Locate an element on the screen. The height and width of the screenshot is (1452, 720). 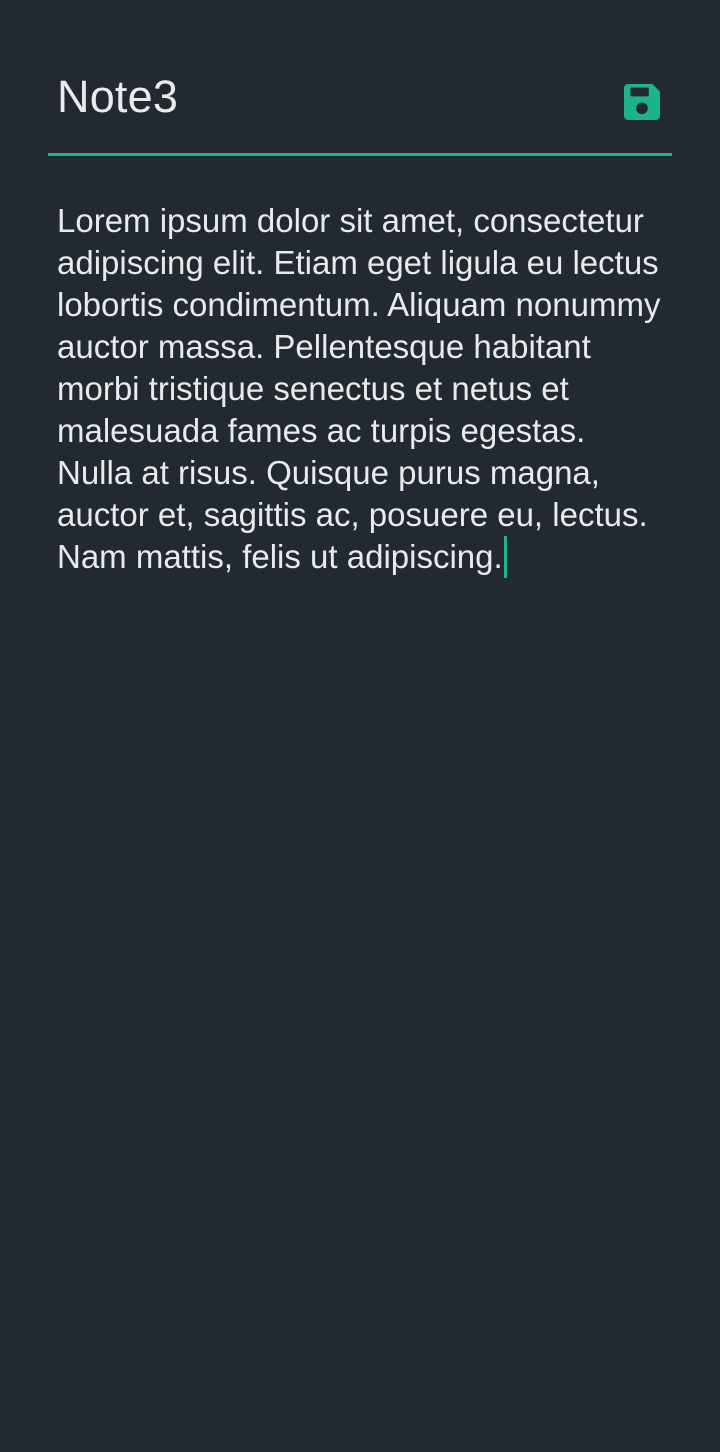
save-button is located at coordinates (642, 102).